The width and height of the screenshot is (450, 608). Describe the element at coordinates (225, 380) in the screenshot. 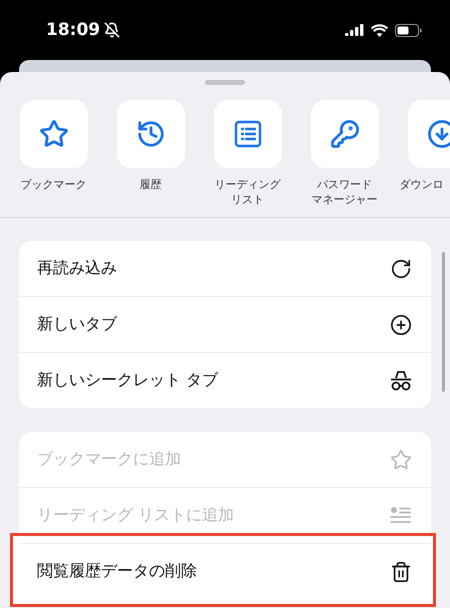

I see `menu-item: 新しいシークレット タブ` at that location.